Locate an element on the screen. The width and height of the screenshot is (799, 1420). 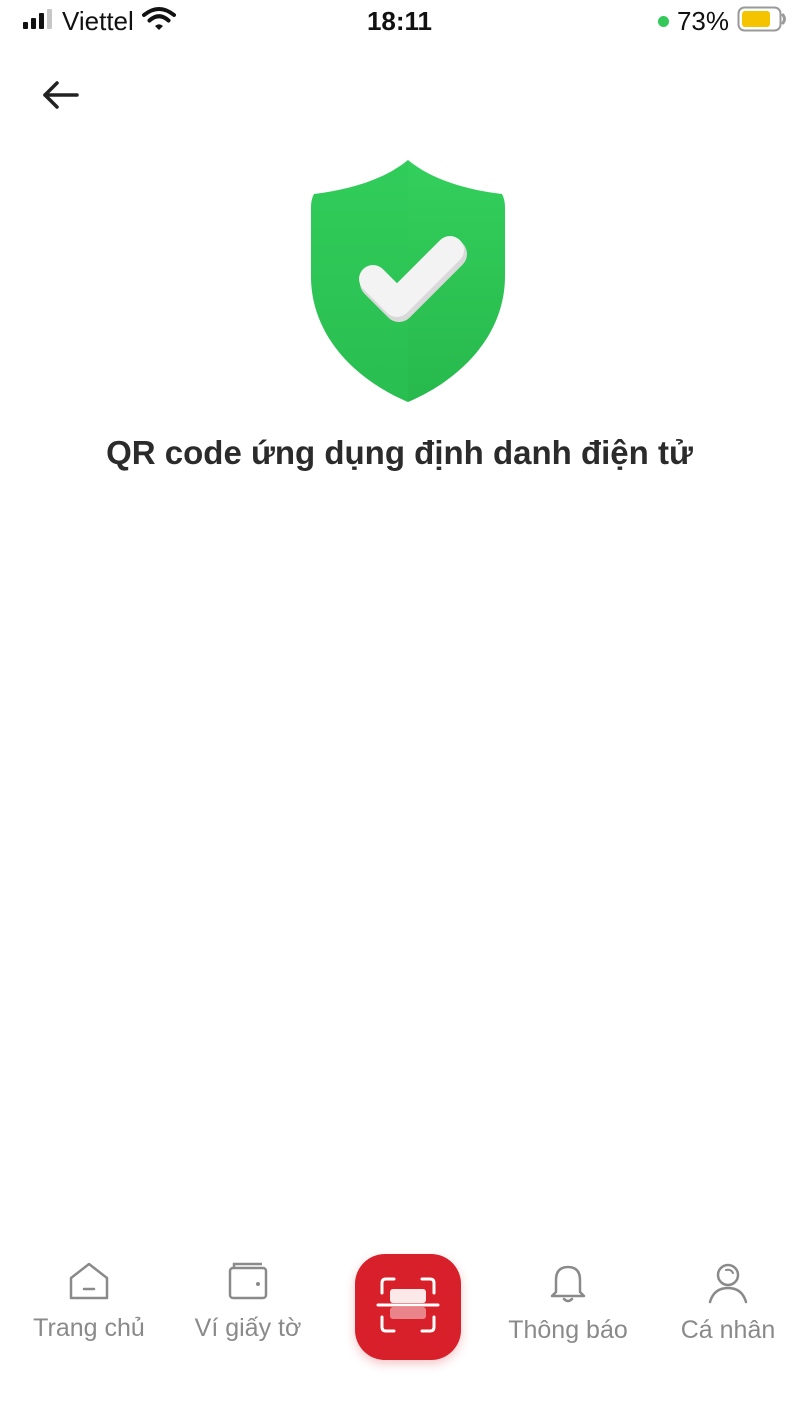
nav-label-wallet: Ví giấy tờ is located at coordinates (248, 1328).